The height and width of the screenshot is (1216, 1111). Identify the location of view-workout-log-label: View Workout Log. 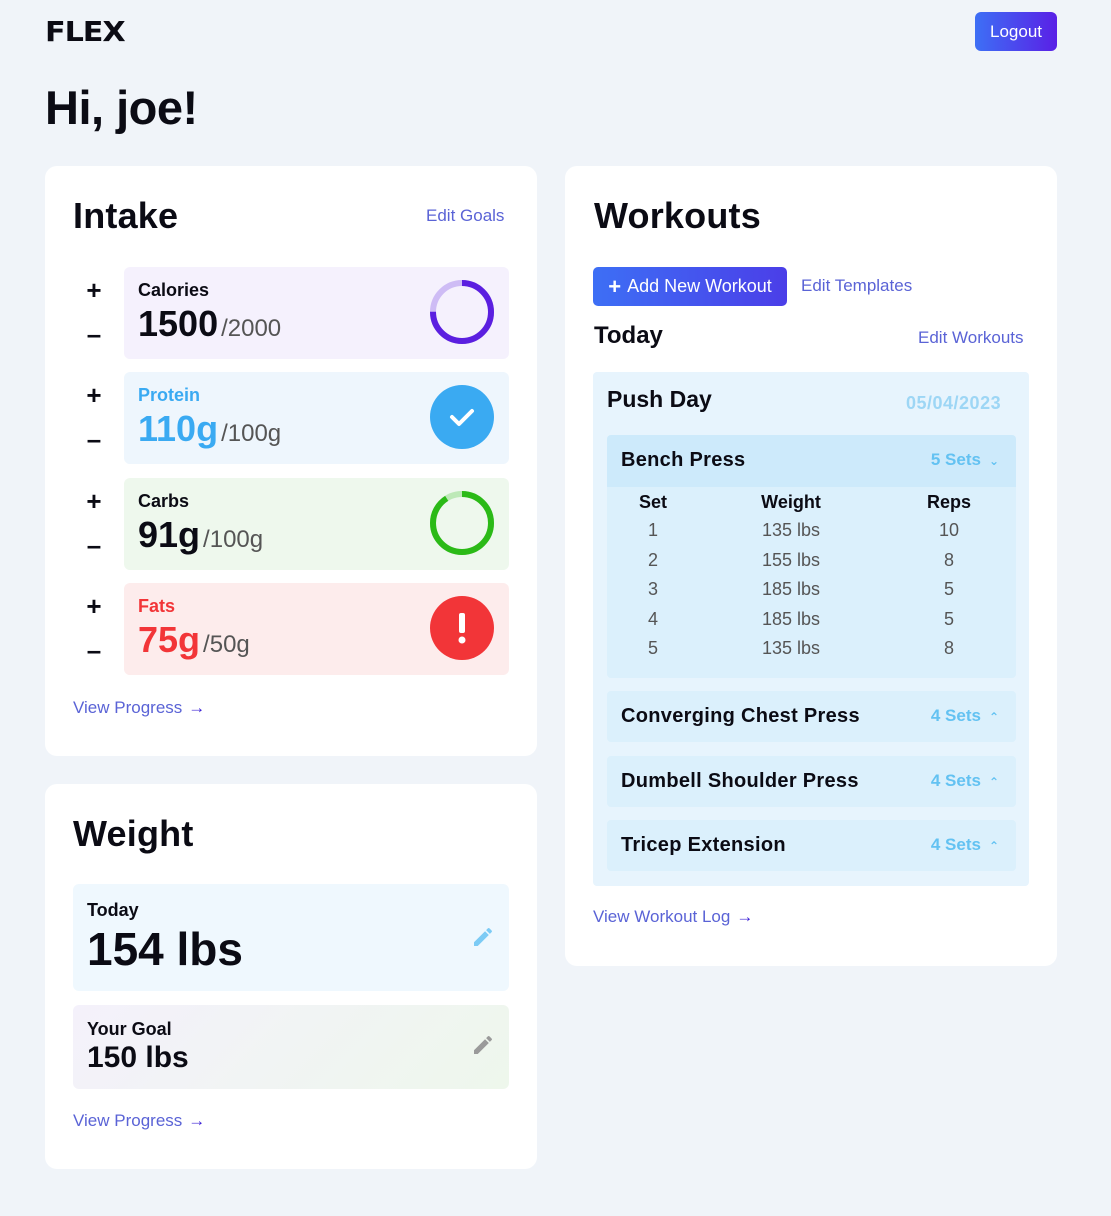
(662, 916).